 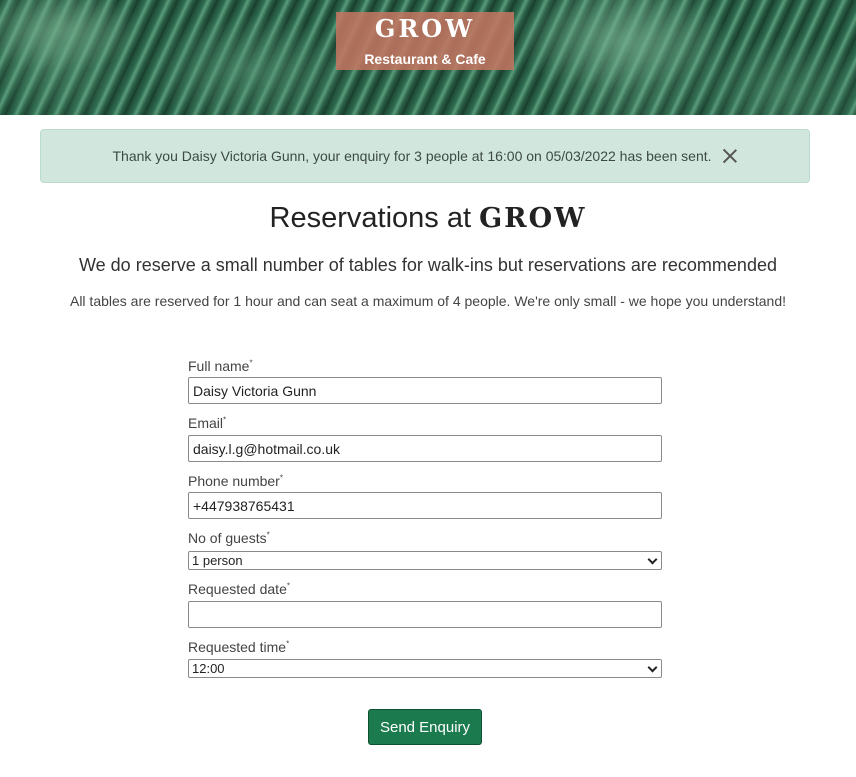 I want to click on full-name-label-text: Full name, so click(x=219, y=366).